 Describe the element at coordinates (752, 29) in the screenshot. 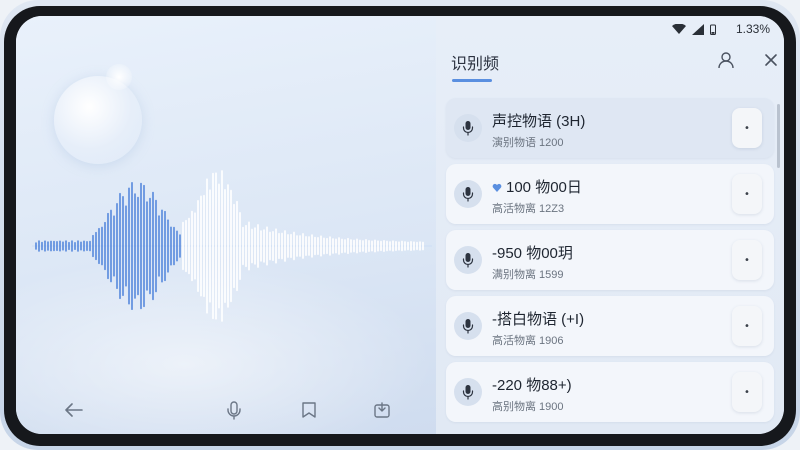

I see `battery-percentage: 1.33%` at that location.